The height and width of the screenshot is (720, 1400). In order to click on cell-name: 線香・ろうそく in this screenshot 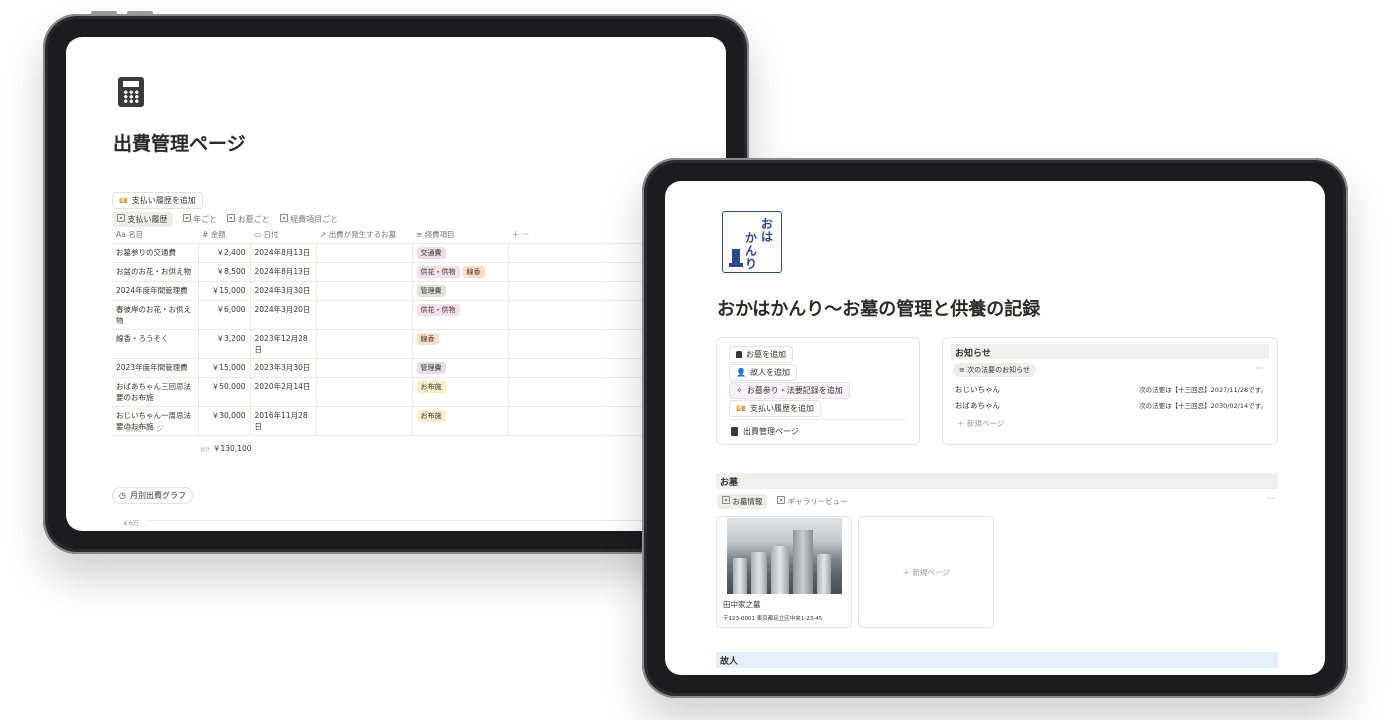, I will do `click(155, 344)`.